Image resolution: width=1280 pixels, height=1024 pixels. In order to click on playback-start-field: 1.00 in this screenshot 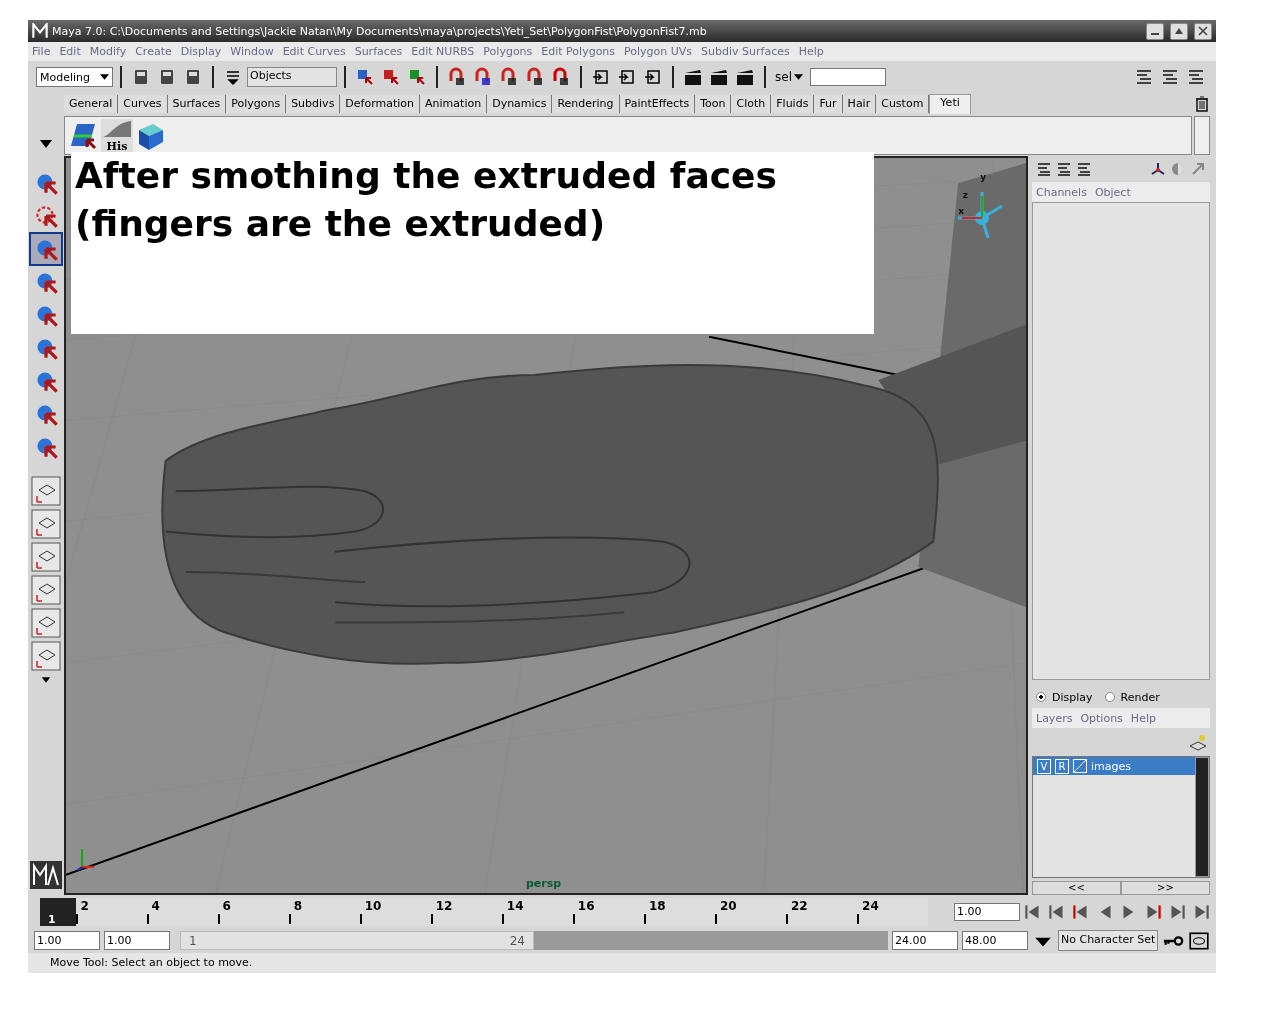, I will do `click(137, 940)`.